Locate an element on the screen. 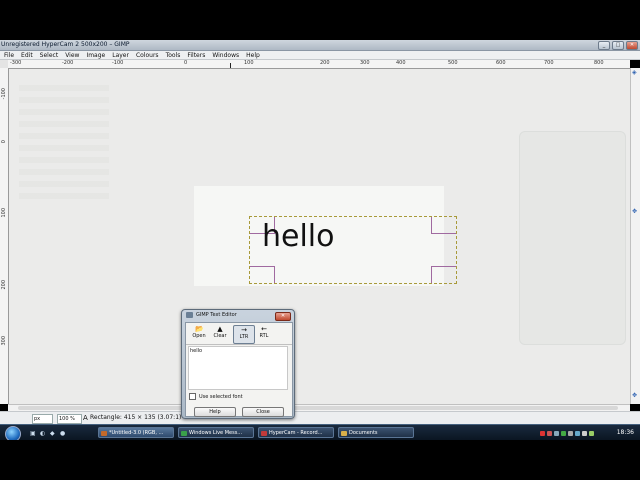 Image resolution: width=640 pixels, height=480 pixels. quick-launch-icon: ● is located at coordinates (62, 433).